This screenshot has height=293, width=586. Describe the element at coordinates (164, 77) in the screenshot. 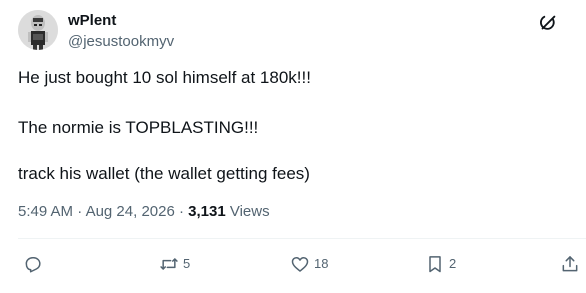

I see `tweet-text-line: He just bought 10 sol himself at 180k!!!` at that location.